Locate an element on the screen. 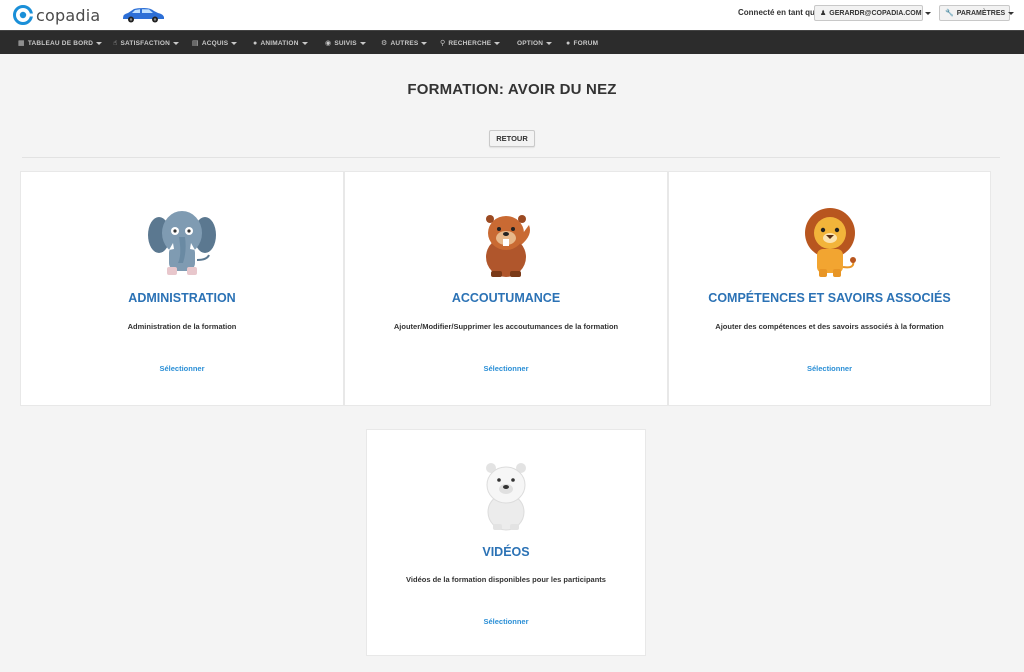  nav-label: TABLEAU DE BORD is located at coordinates (60, 43).